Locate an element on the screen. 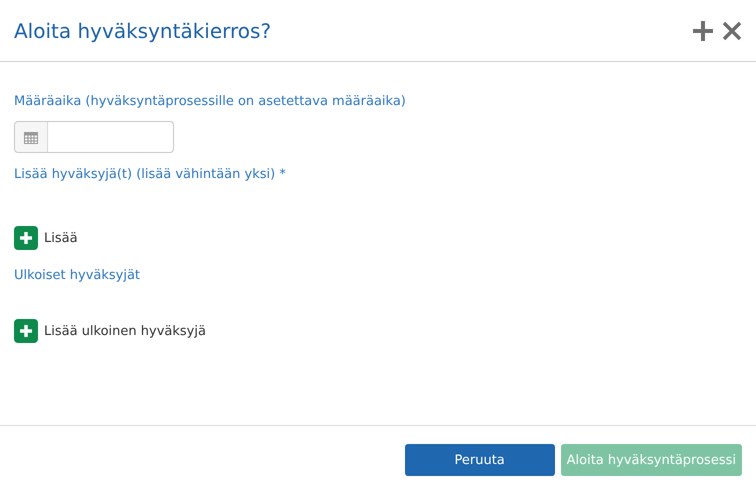  add-icon is located at coordinates (703, 31).